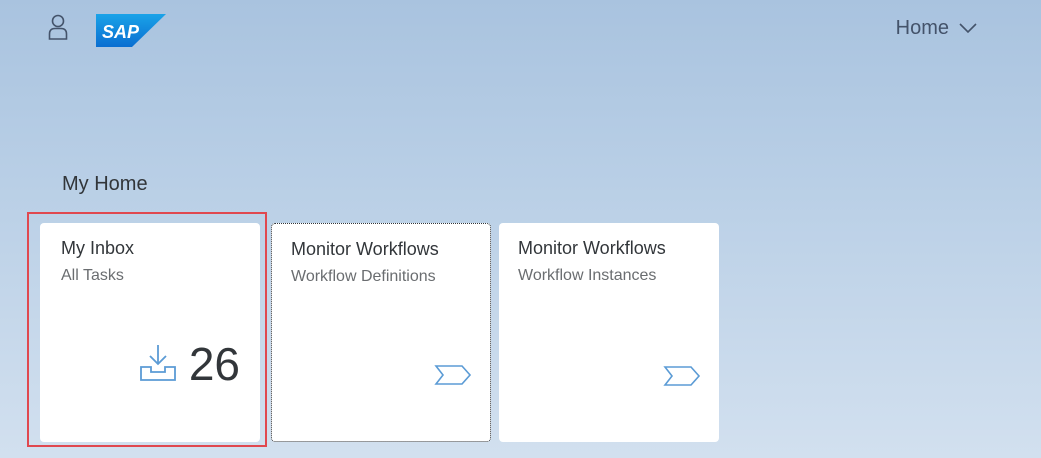 The image size is (1041, 458). I want to click on tile-monitor-workflow-definitions: Monitor Workflows Workflow Definitions, so click(381, 332).